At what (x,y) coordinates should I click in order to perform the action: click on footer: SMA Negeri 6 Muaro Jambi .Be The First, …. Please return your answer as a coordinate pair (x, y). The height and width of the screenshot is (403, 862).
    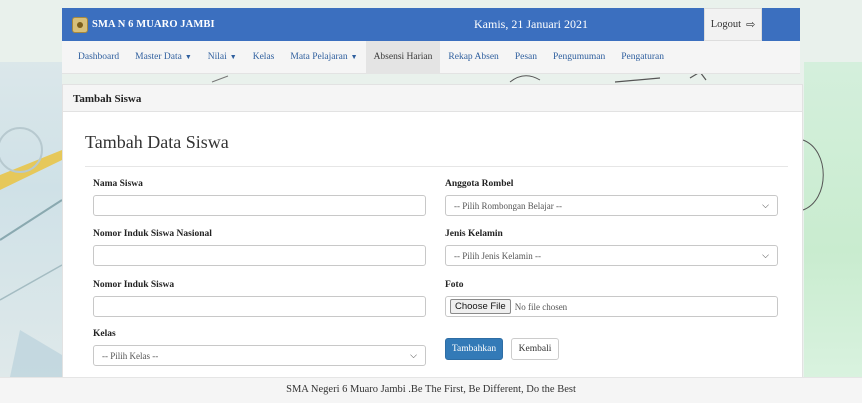
    Looking at the image, I should click on (431, 390).